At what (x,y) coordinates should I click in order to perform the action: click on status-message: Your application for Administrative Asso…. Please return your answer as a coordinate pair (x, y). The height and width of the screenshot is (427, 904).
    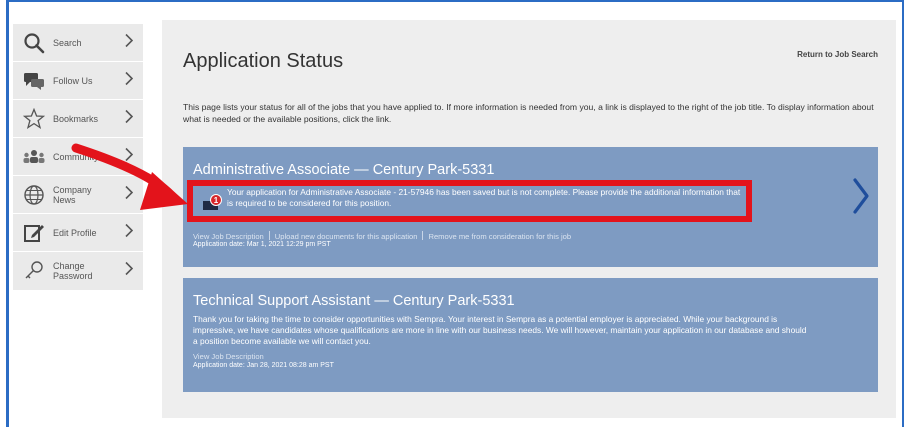
    Looking at the image, I should click on (484, 197).